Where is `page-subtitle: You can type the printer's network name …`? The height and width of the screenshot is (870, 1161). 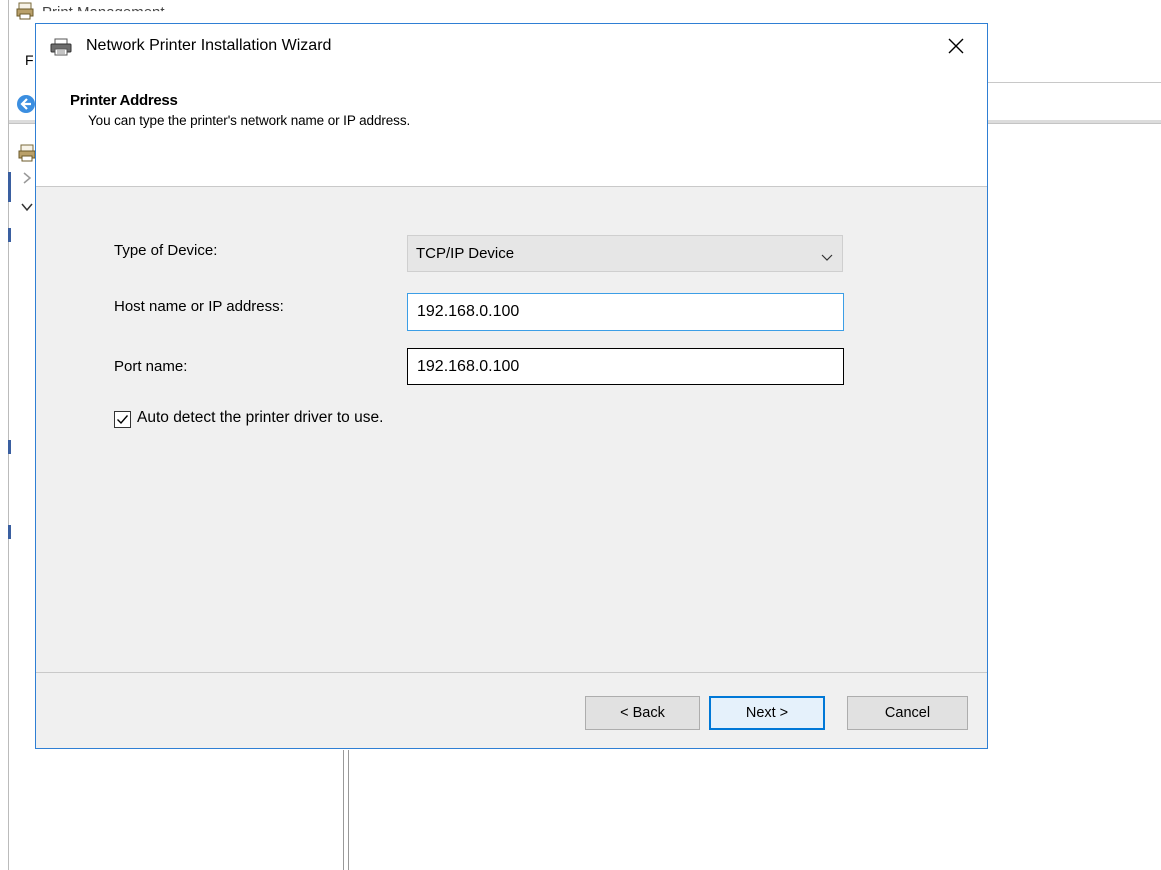 page-subtitle: You can type the printer's network name … is located at coordinates (249, 120).